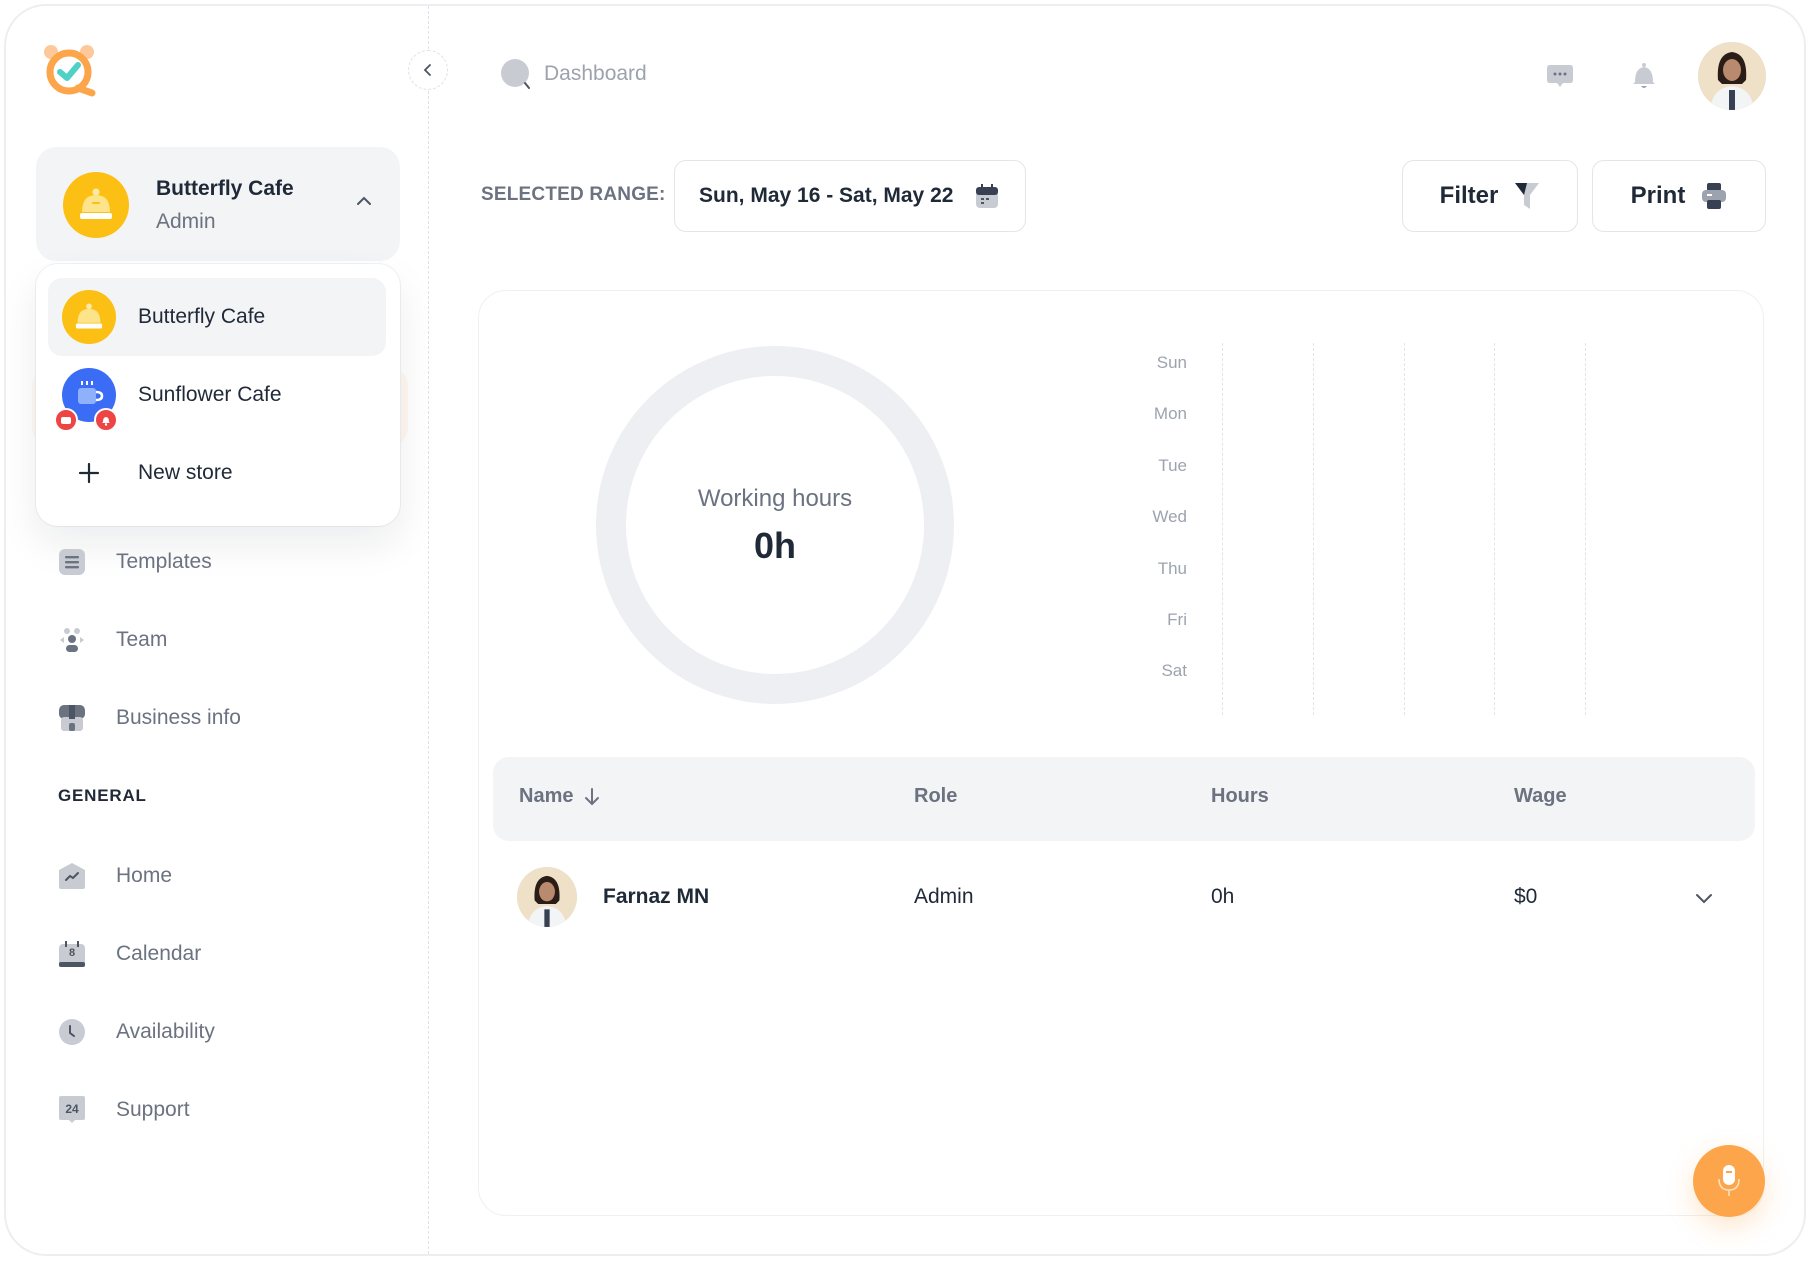 The image size is (1812, 1264). Describe the element at coordinates (106, 420) in the screenshot. I see `bell-badge-icon` at that location.